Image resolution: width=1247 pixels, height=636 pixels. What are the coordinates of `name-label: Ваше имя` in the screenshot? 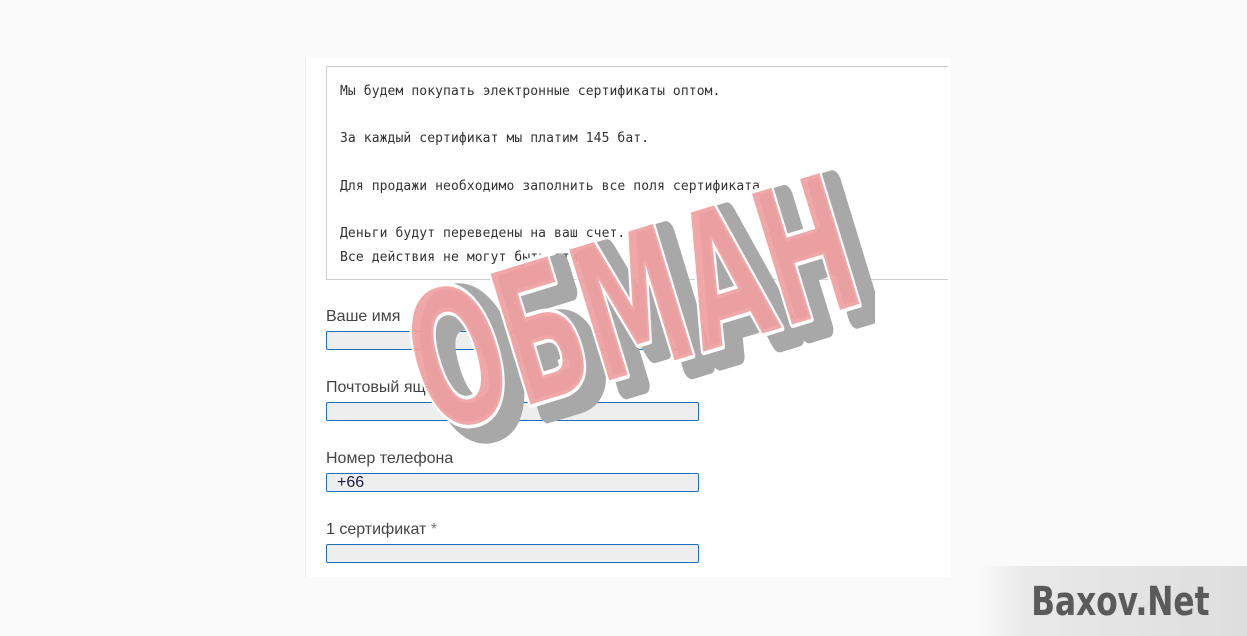 It's located at (363, 317).